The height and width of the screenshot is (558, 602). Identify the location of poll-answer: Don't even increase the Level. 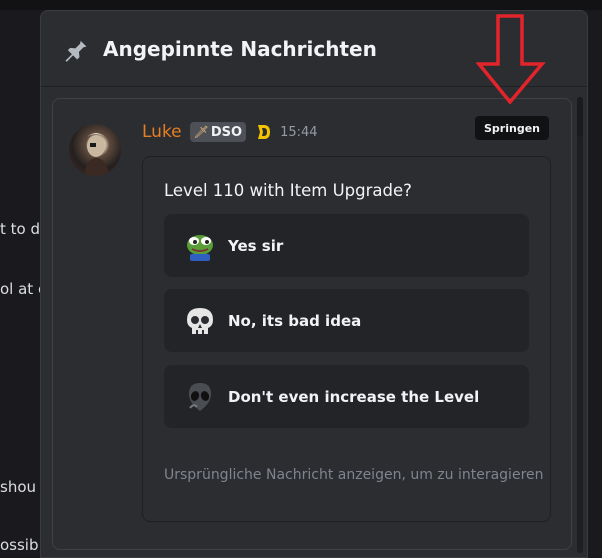
(346, 396).